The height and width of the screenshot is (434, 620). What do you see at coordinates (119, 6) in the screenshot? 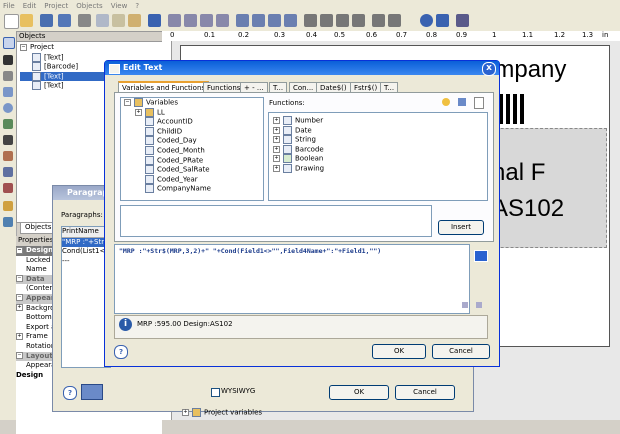
I see `menu-view: View` at bounding box center [119, 6].